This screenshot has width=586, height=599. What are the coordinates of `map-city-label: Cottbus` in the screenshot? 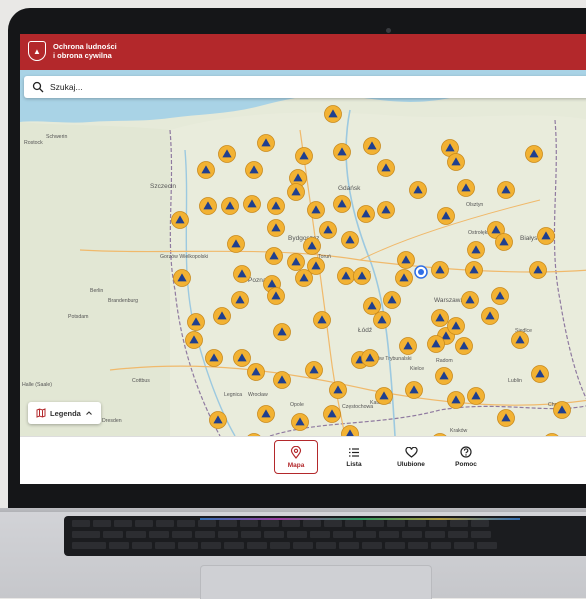 It's located at (141, 381).